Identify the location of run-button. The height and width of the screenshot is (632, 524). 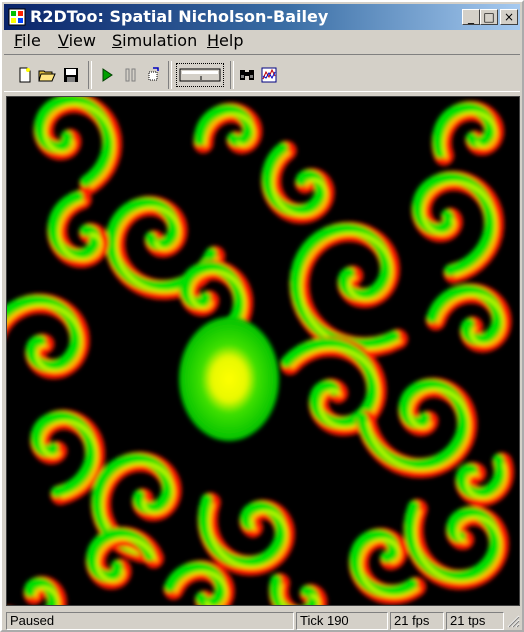
(107, 75).